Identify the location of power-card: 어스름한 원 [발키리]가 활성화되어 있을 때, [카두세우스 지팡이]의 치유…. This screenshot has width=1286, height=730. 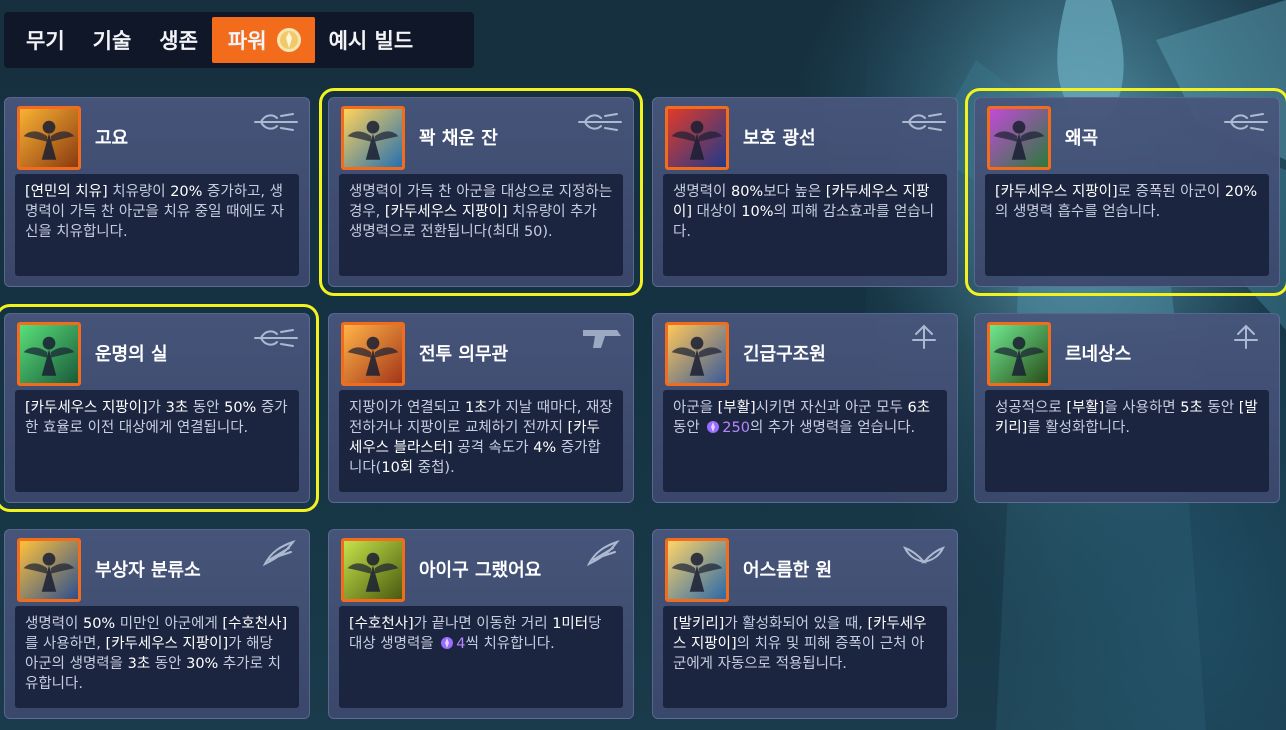
(805, 624).